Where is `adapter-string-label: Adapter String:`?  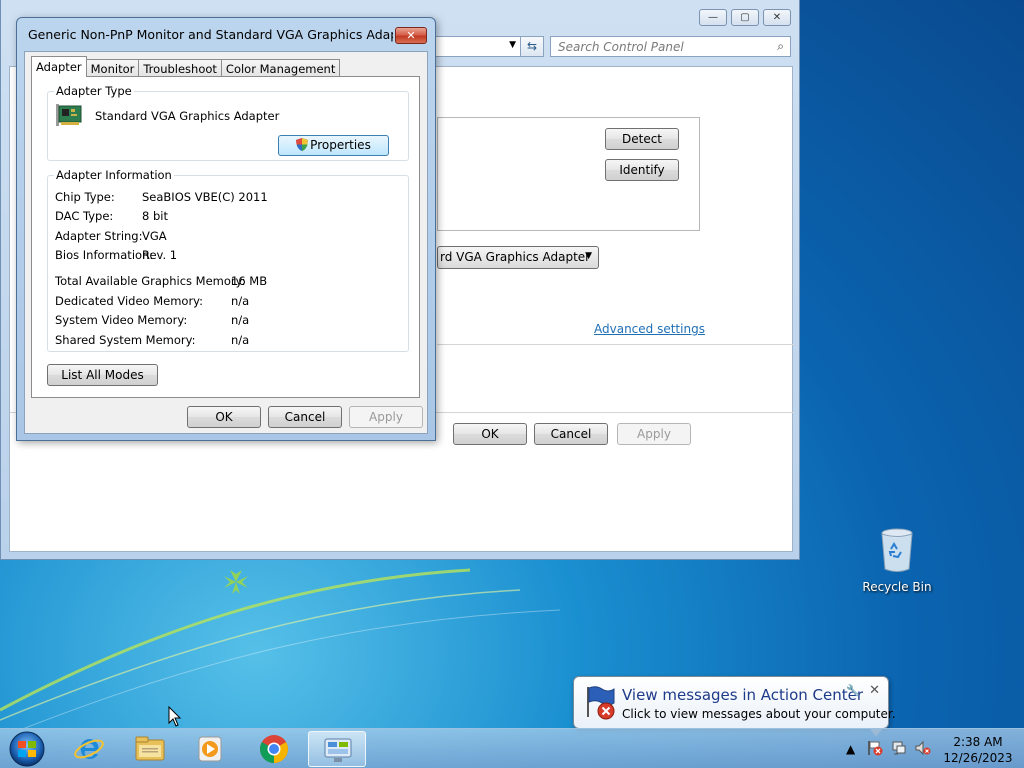
adapter-string-label: Adapter String: is located at coordinates (99, 236).